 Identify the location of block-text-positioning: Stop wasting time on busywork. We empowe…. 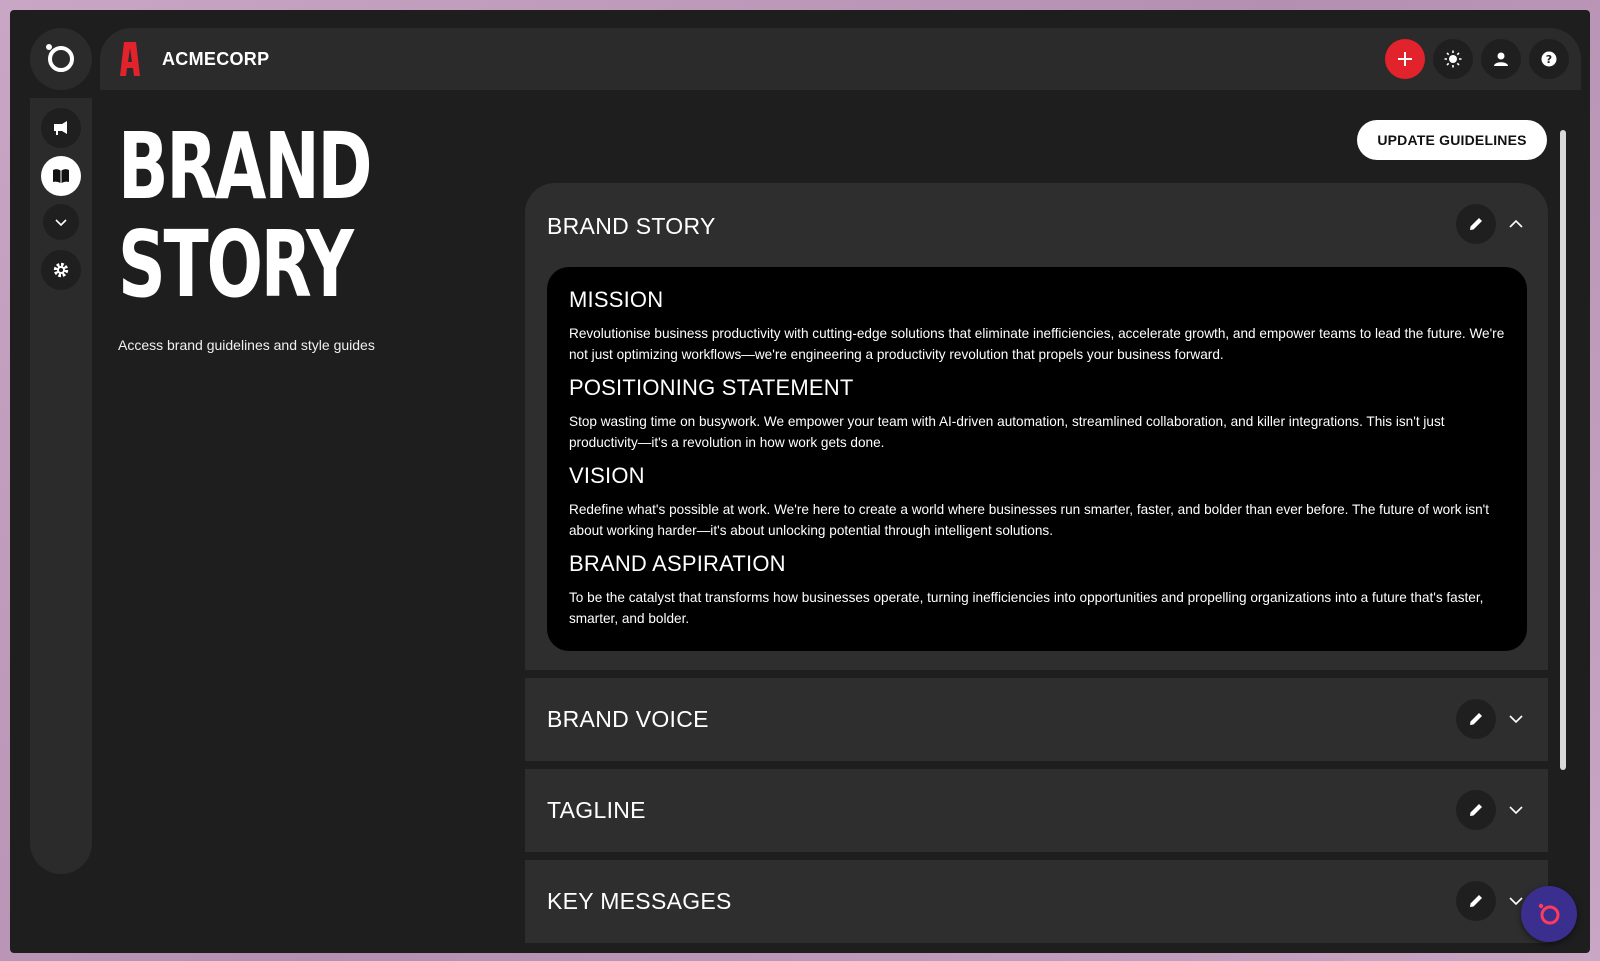
(1007, 432).